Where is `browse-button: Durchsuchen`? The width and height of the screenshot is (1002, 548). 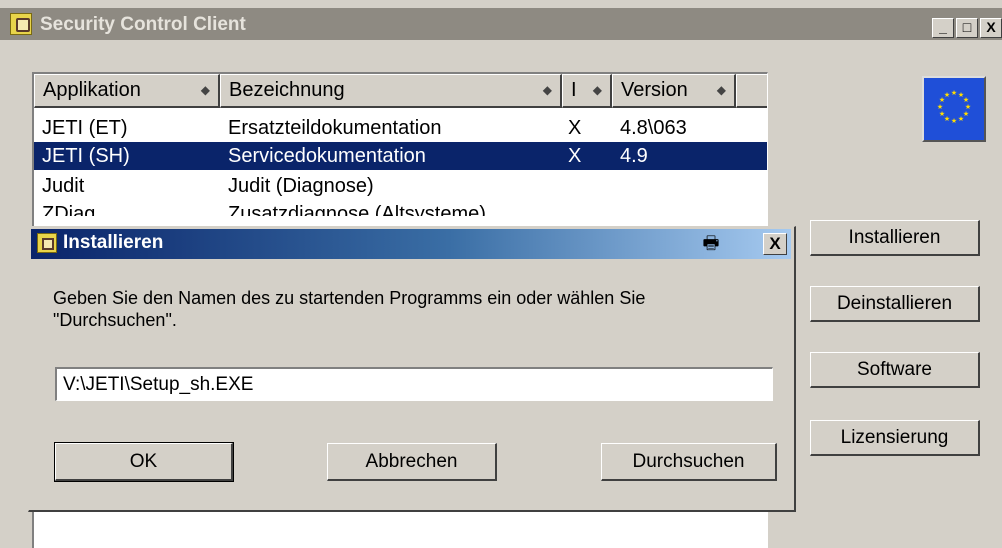 browse-button: Durchsuchen is located at coordinates (689, 462).